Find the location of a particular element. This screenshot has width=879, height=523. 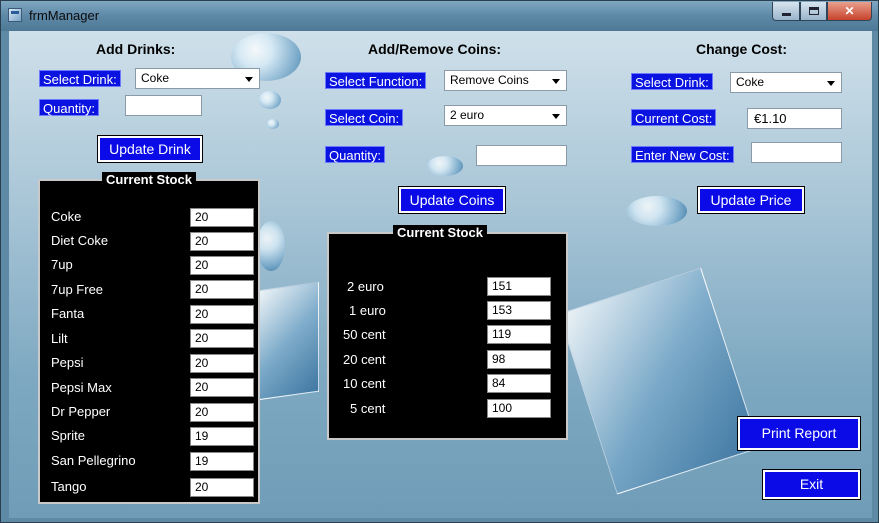

add-remove-coins-heading: Add/Remove Coins: is located at coordinates (435, 49).